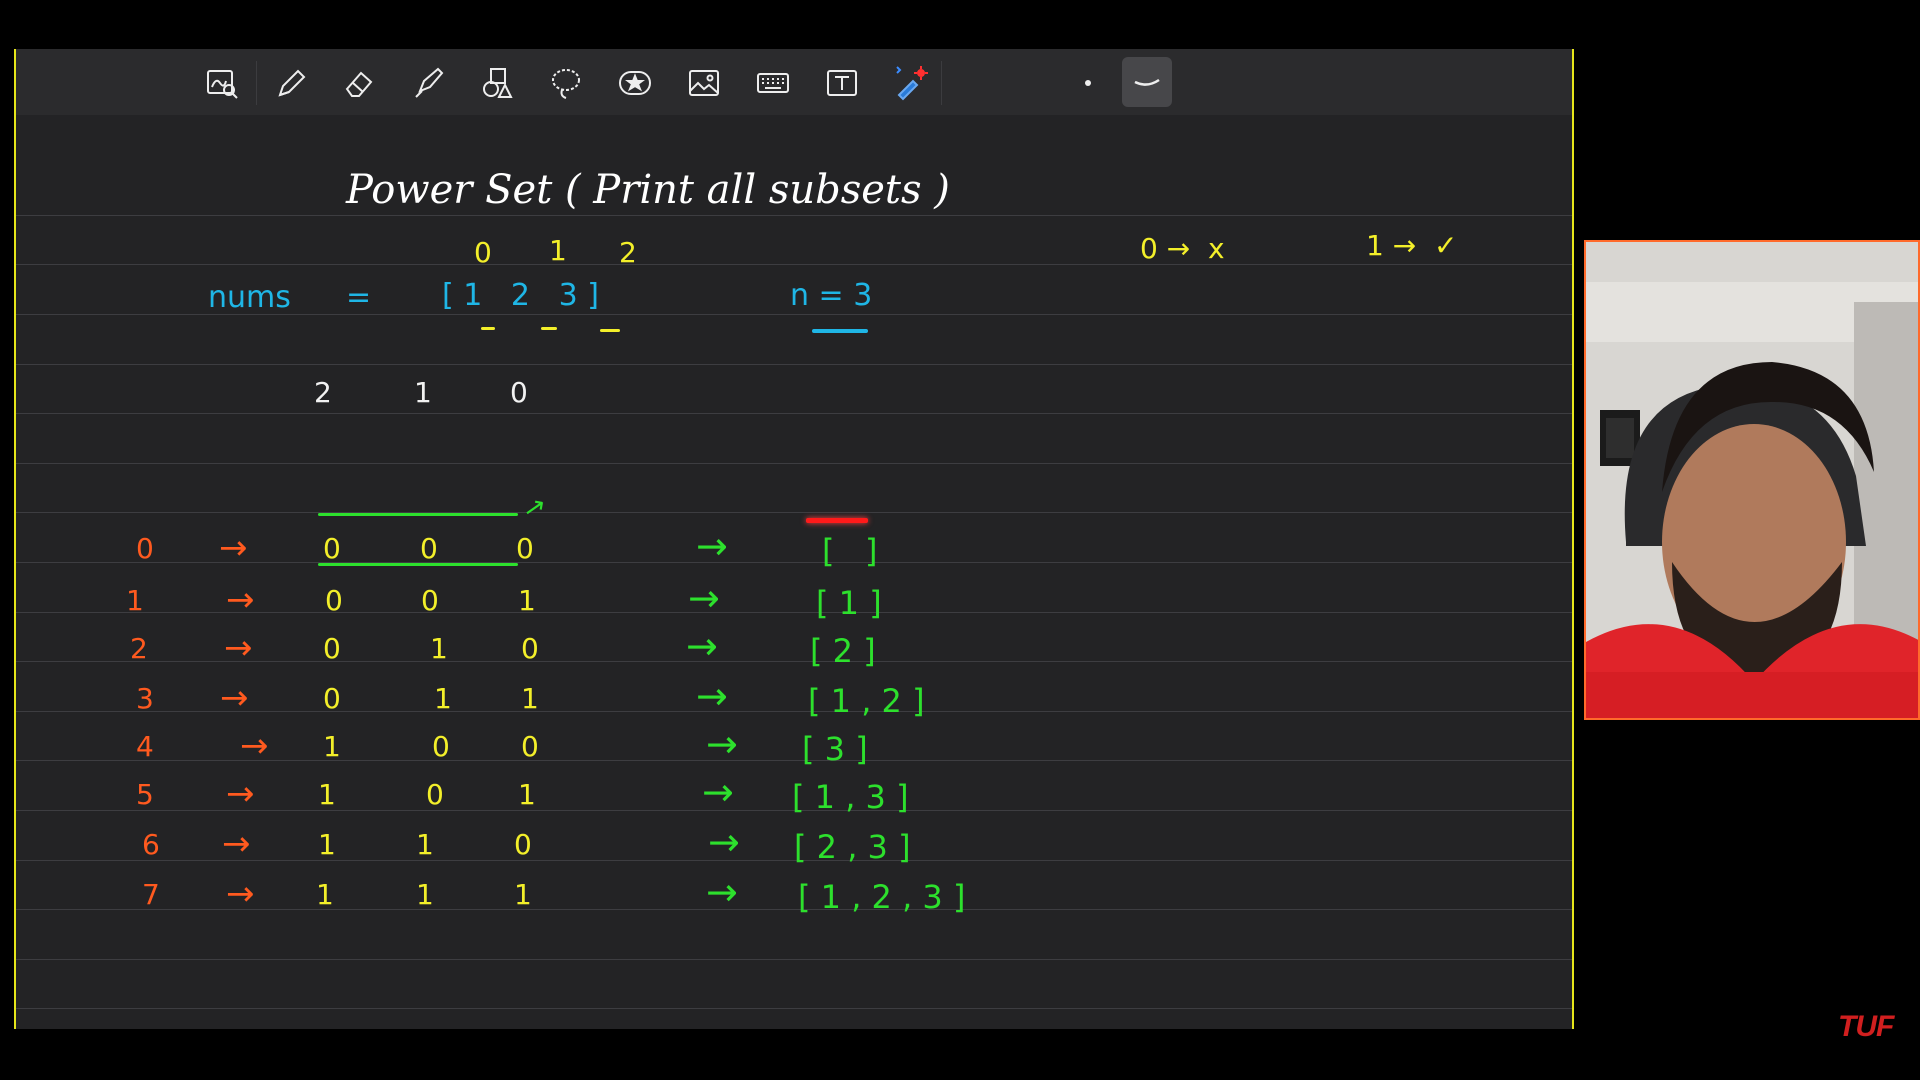 This screenshot has width=1920, height=1080. I want to click on subset-result: [ 3 ], so click(835, 749).